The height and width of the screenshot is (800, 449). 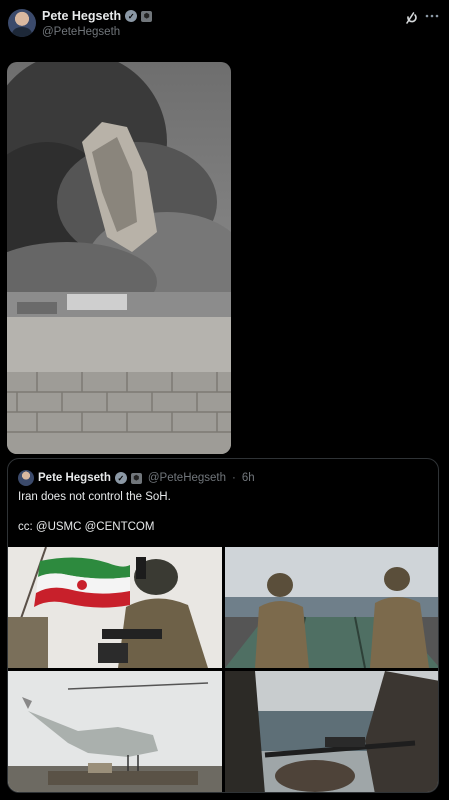 What do you see at coordinates (26, 478) in the screenshot?
I see `quoted-author-avatar` at bounding box center [26, 478].